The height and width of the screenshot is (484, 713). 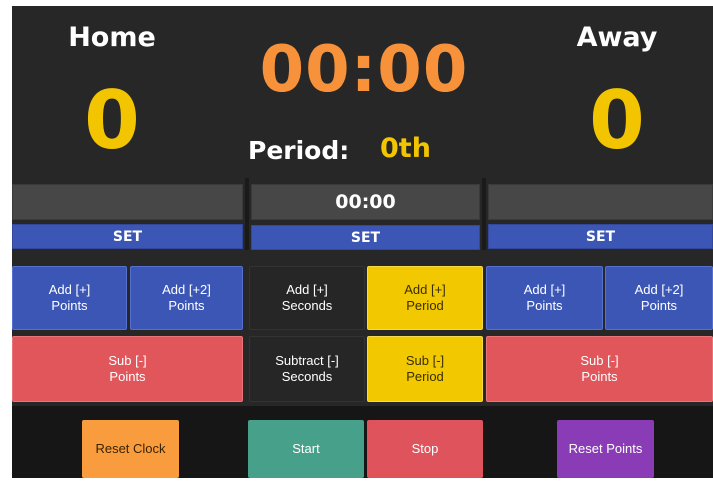 What do you see at coordinates (364, 70) in the screenshot?
I see `clock-display: 00:00` at bounding box center [364, 70].